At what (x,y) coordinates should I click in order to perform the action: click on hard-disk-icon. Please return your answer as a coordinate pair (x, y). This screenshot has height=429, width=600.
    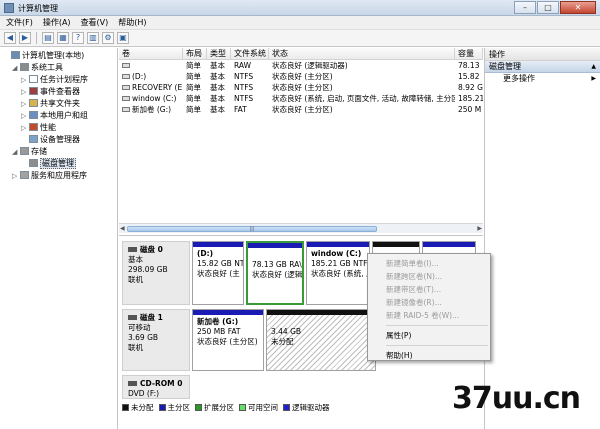
    Looking at the image, I should click on (132, 249).